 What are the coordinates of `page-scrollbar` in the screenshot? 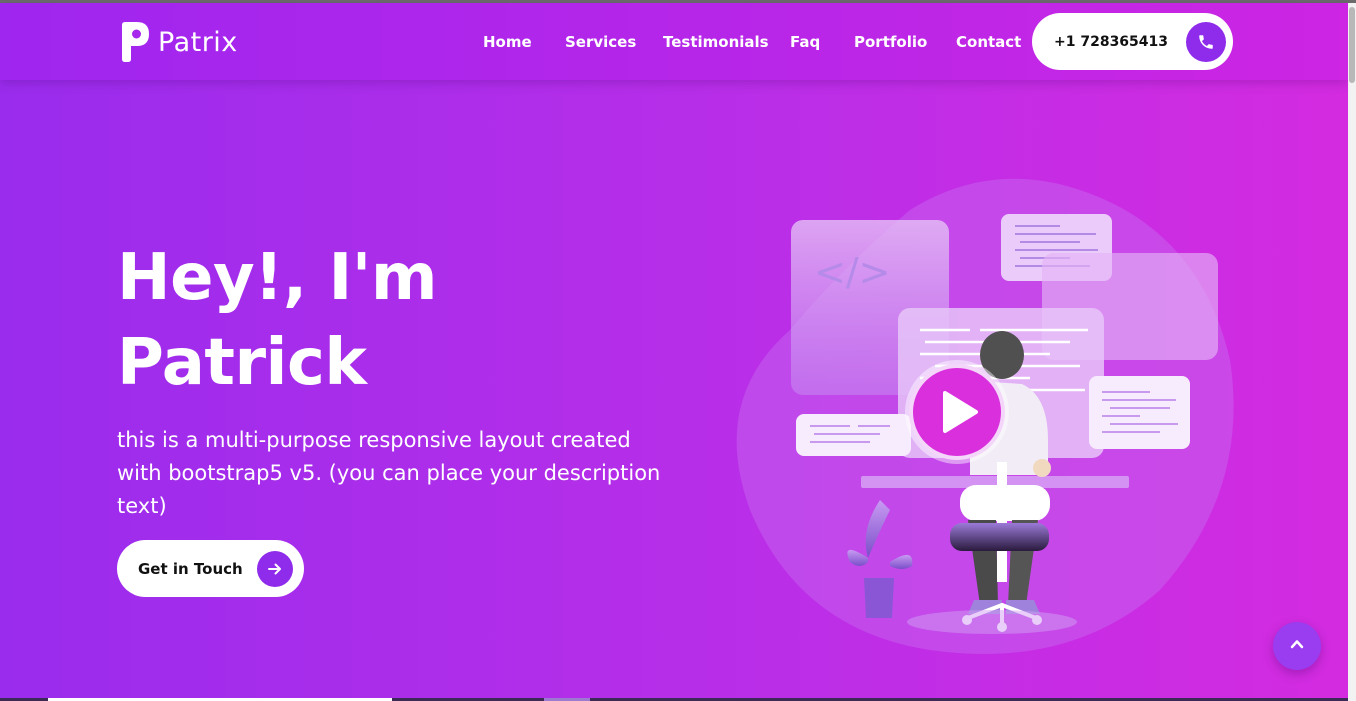 It's located at (1352, 352).